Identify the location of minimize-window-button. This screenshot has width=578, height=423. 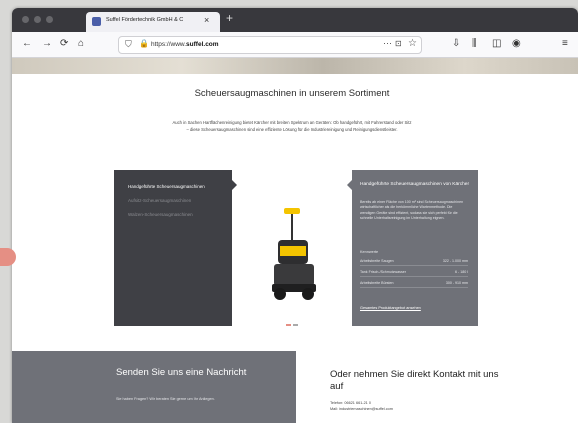
(37, 19).